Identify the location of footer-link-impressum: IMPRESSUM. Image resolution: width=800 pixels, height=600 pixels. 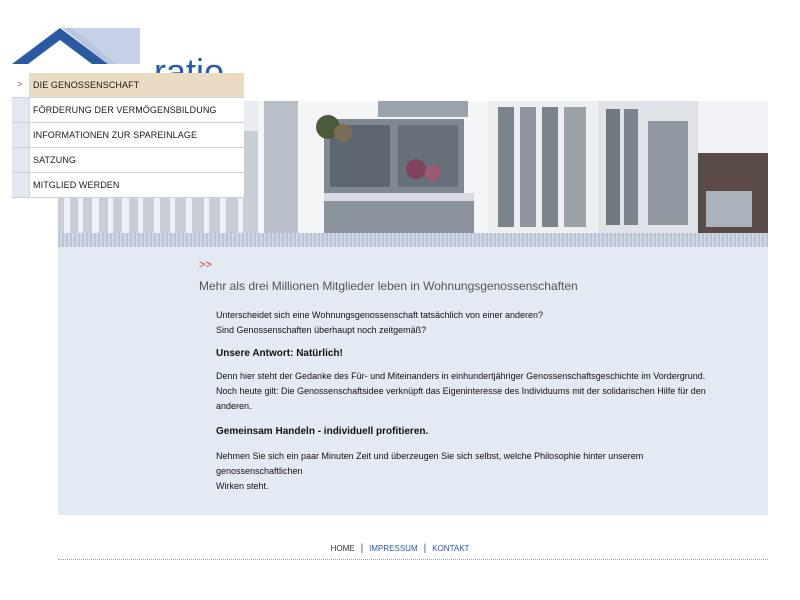
(393, 548).